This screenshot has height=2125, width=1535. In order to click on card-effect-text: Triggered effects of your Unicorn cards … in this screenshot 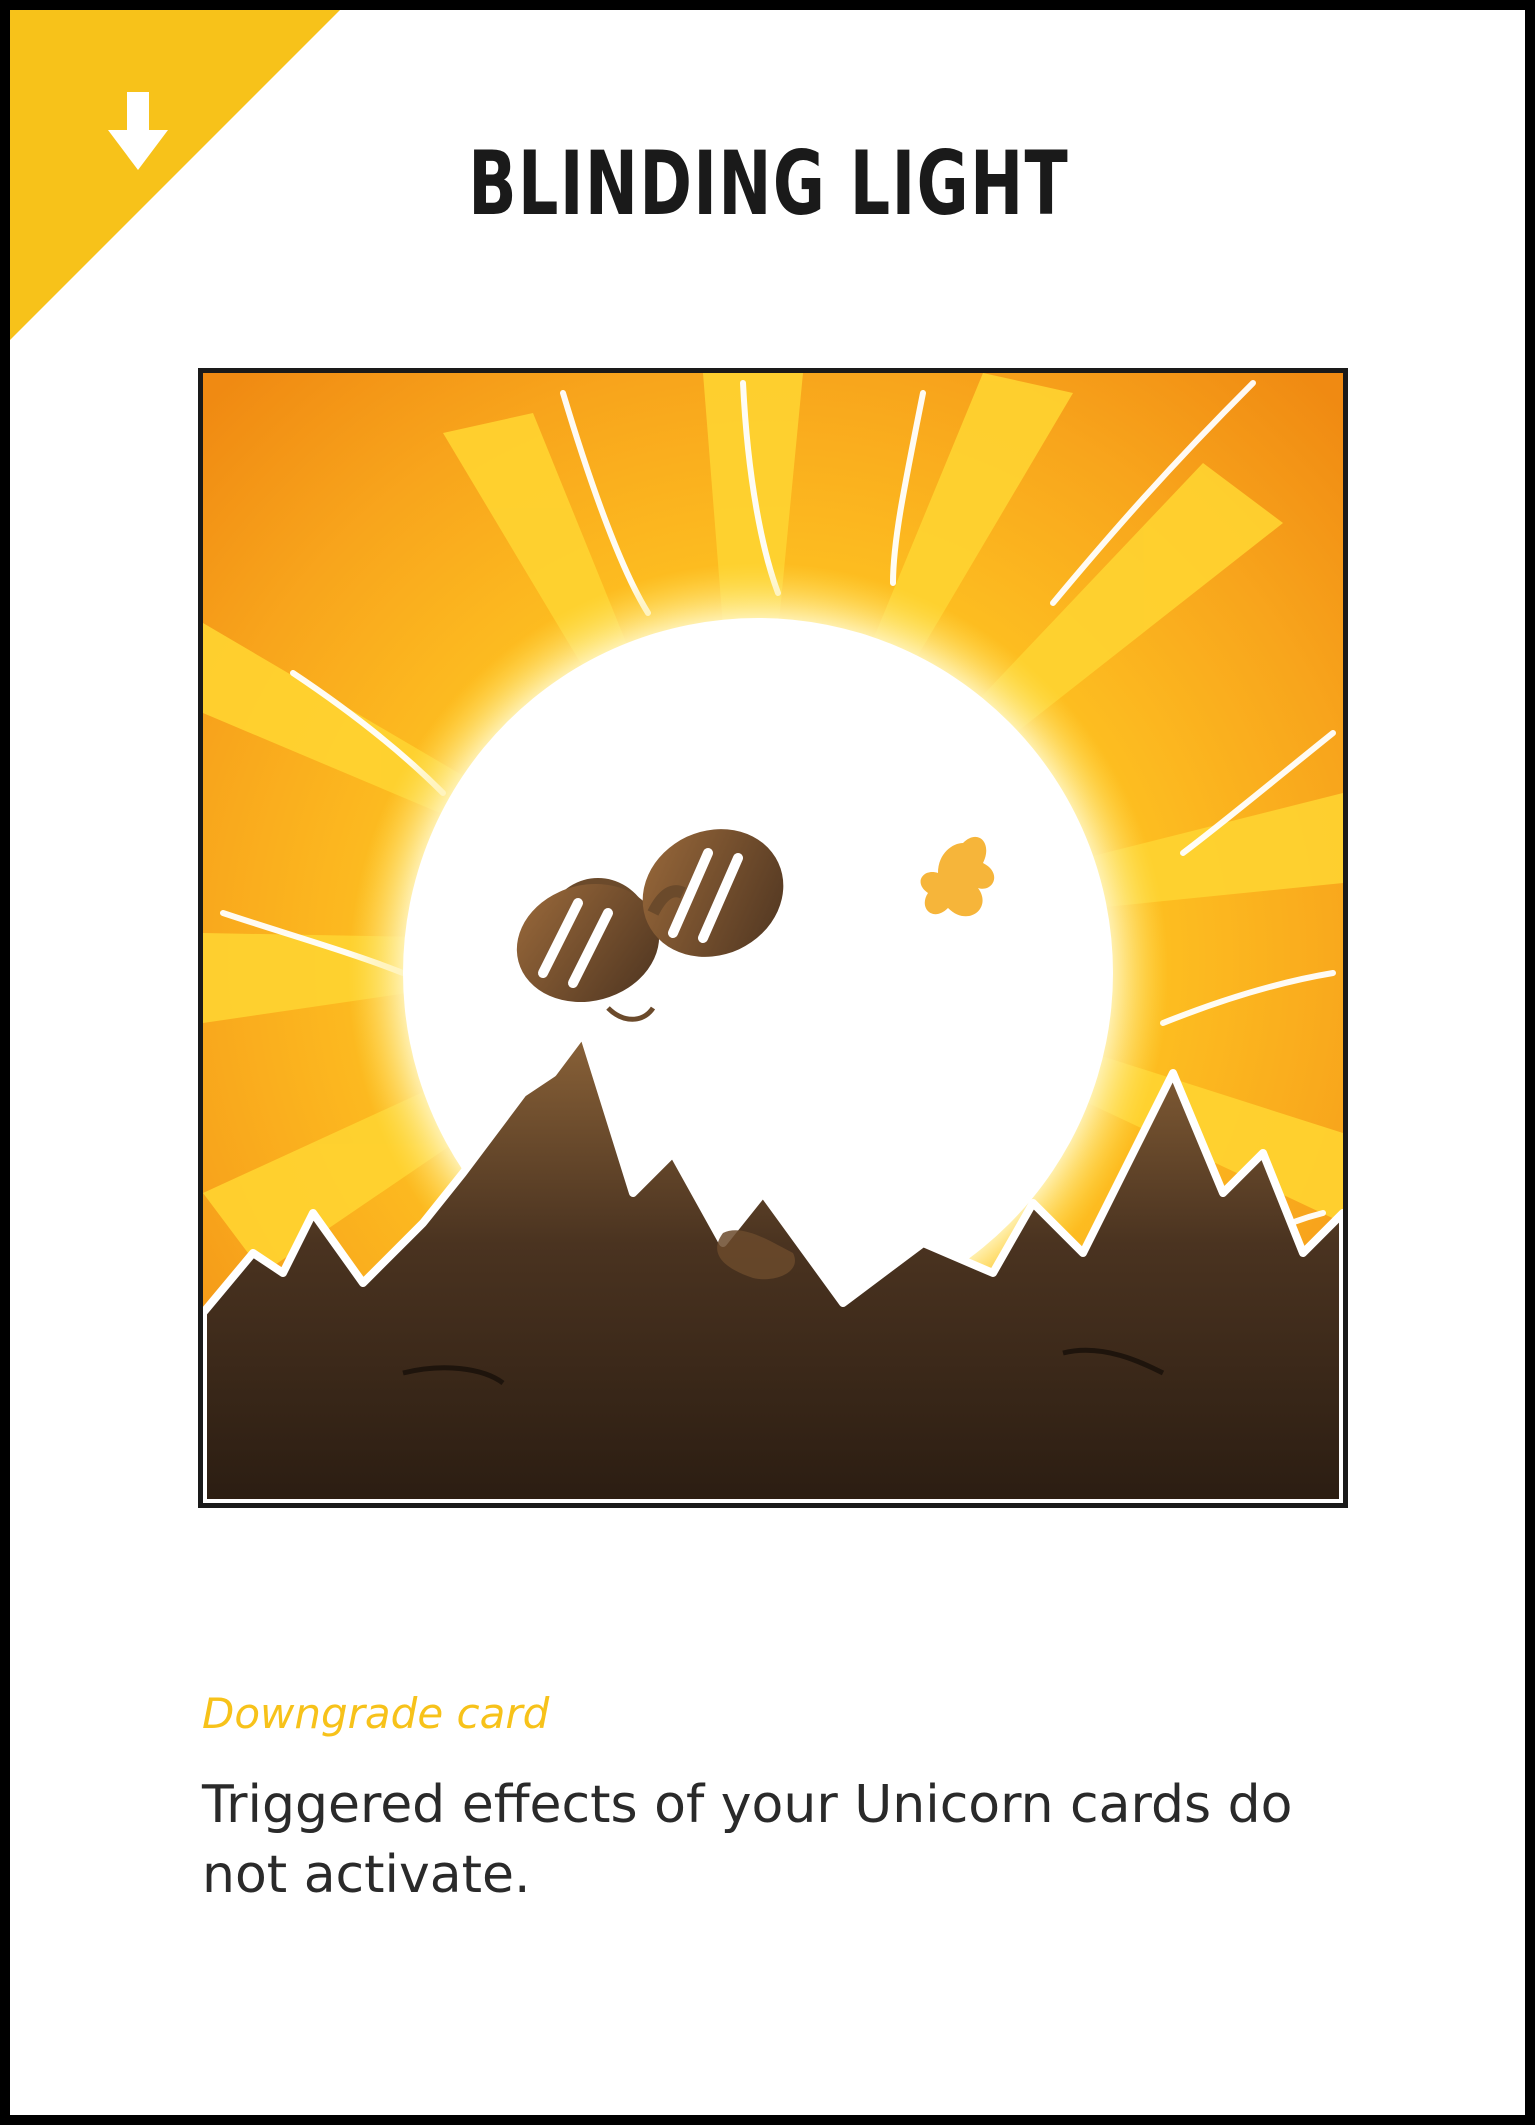, I will do `click(747, 1840)`.